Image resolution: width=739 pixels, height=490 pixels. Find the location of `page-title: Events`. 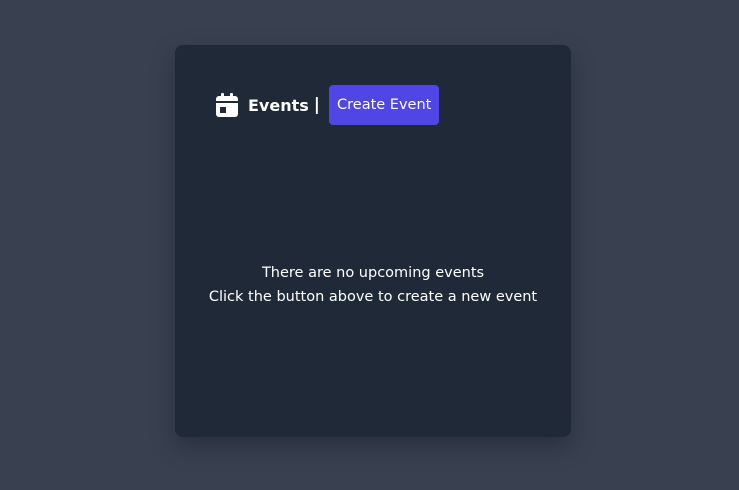

page-title: Events is located at coordinates (278, 105).